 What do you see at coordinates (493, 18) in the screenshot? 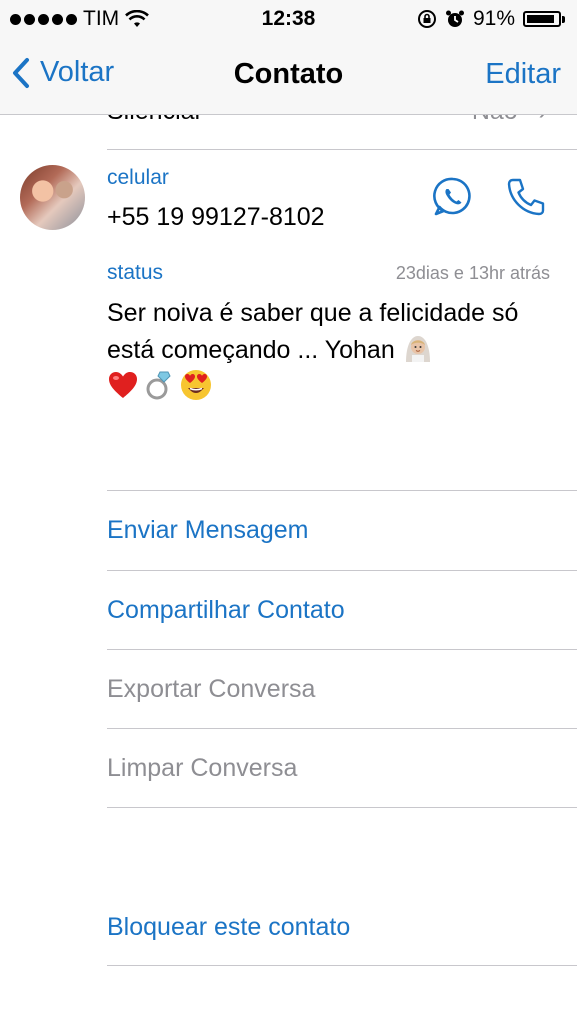
I see `battery-percent: 91%` at bounding box center [493, 18].